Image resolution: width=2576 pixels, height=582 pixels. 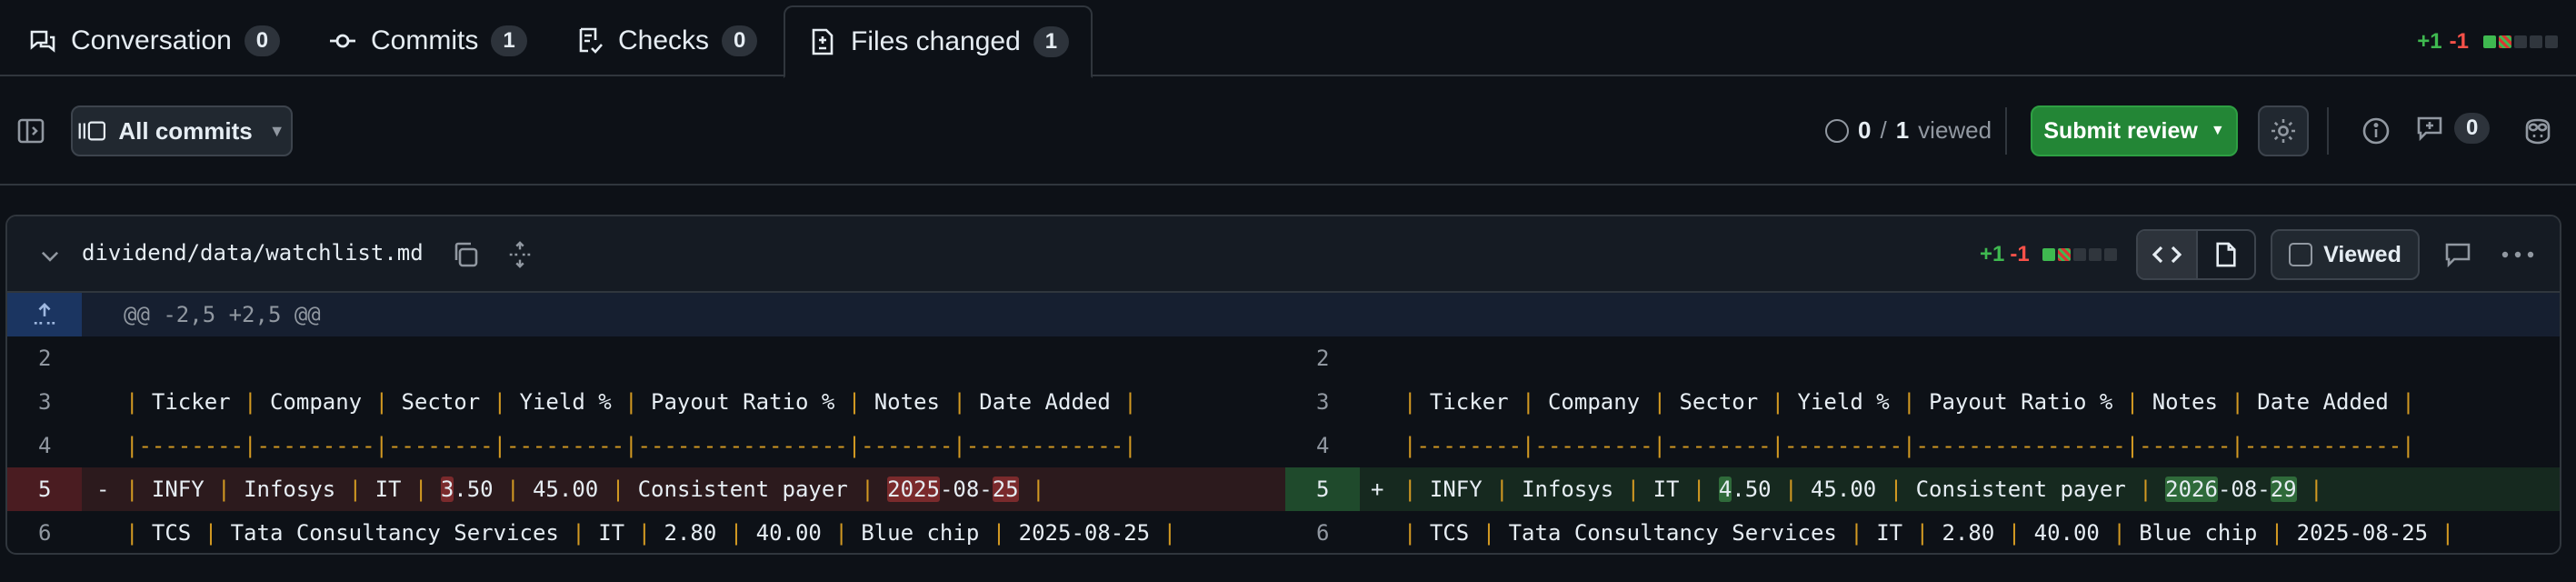 I want to click on expand-all-button, so click(x=520, y=255).